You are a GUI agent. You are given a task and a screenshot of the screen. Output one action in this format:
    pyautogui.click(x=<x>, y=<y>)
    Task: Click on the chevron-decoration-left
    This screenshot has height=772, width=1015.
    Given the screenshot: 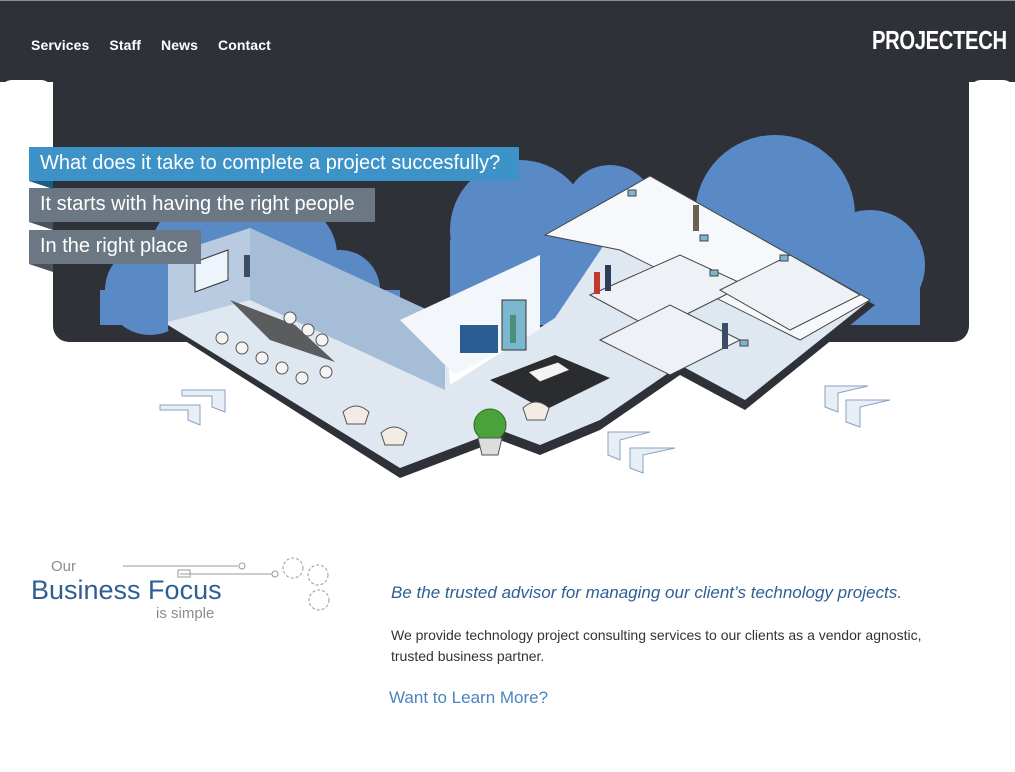 What is the action you would take?
    pyautogui.click(x=192, y=407)
    